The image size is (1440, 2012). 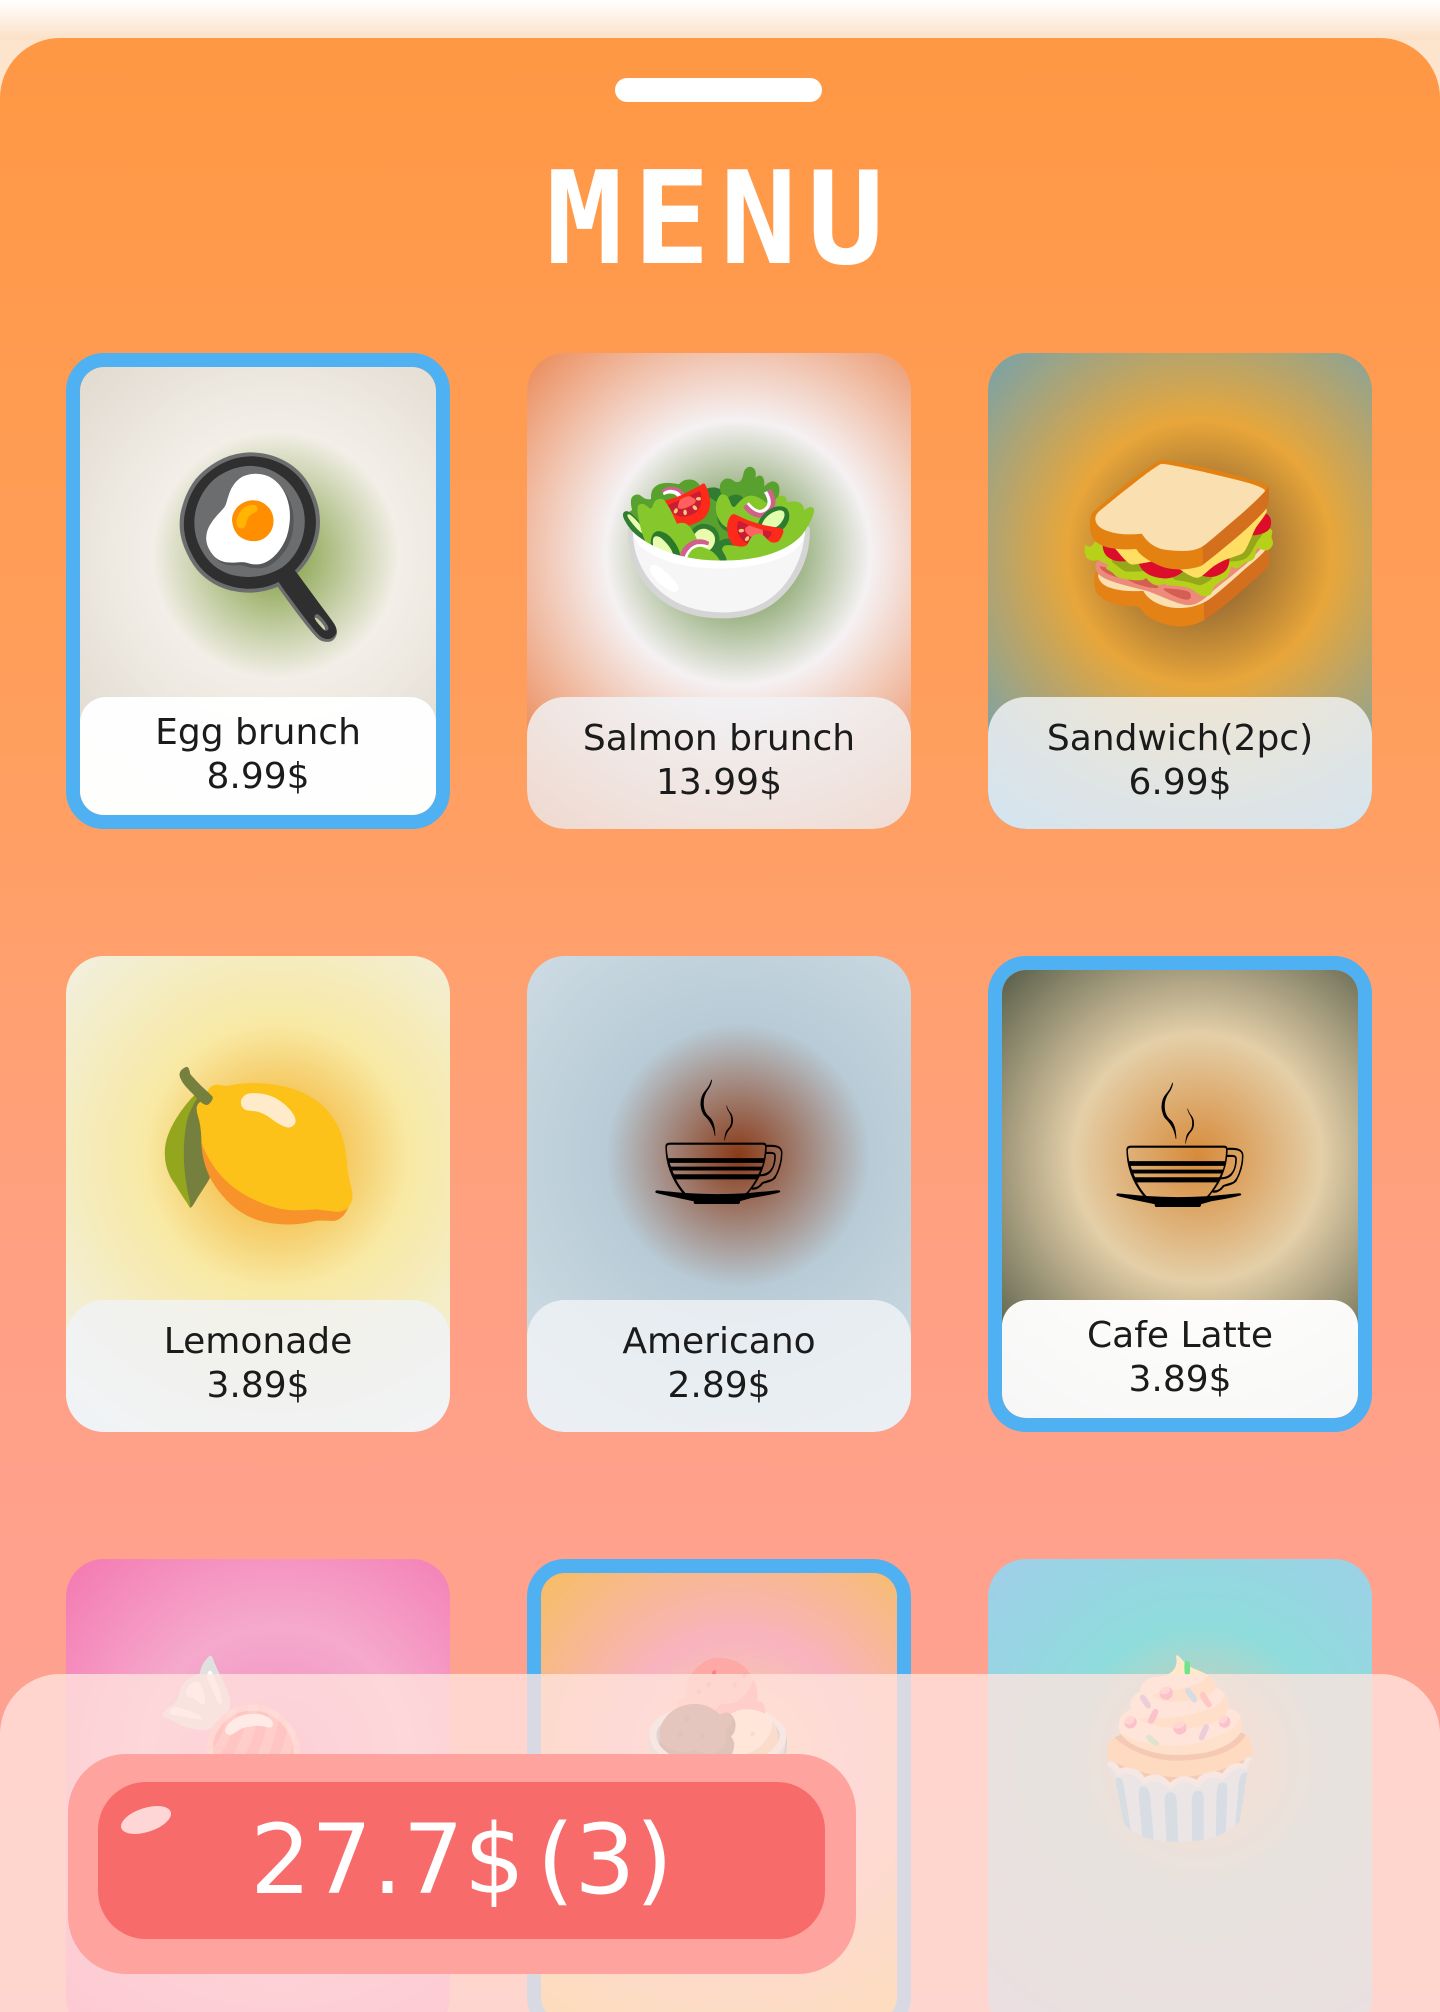 I want to click on menu-item-label: Cafe Latte 3.89$, so click(x=1180, y=1359).